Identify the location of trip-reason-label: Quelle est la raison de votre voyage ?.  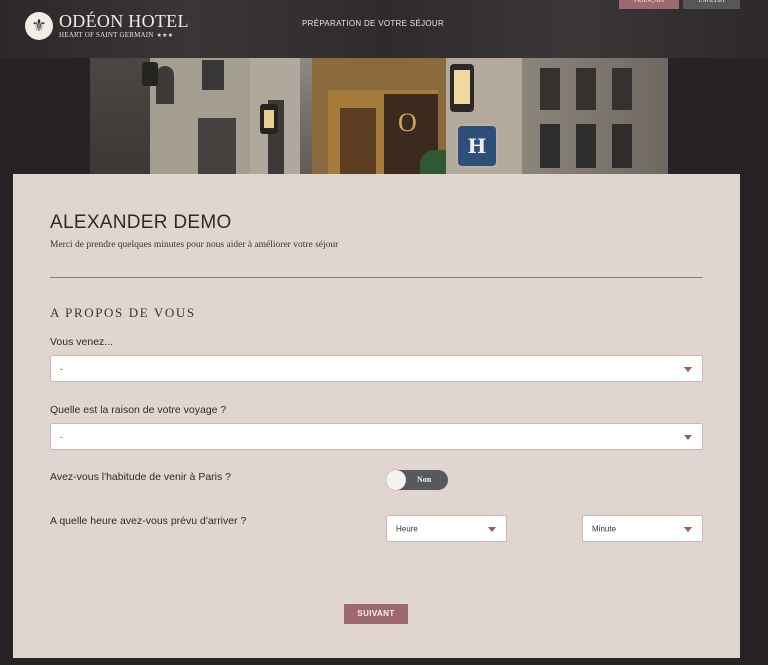
(138, 410).